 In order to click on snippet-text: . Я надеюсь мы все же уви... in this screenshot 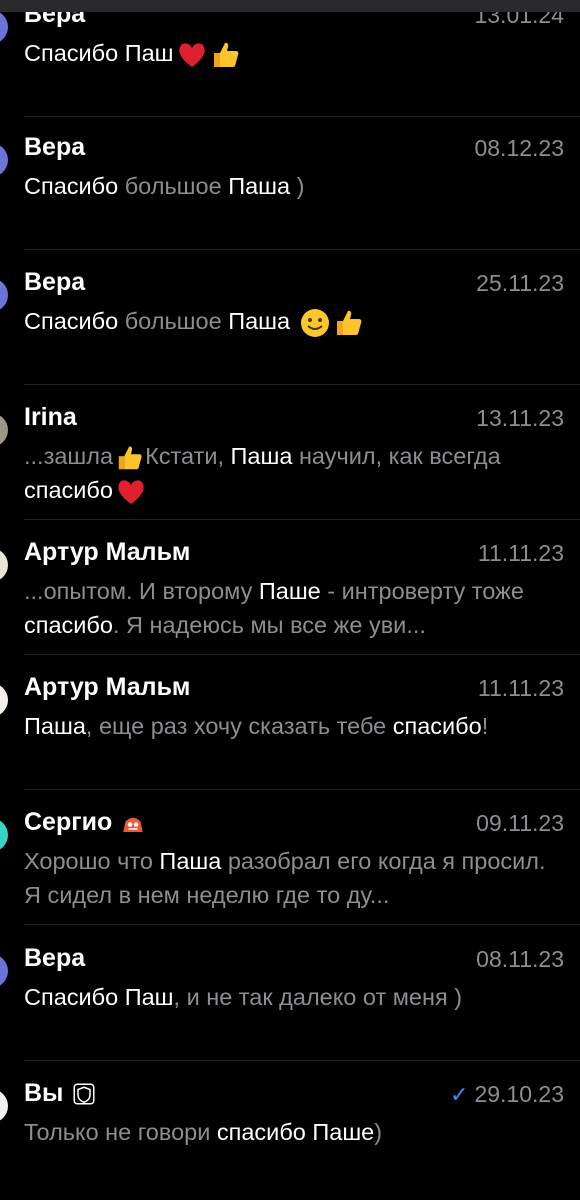, I will do `click(269, 625)`.